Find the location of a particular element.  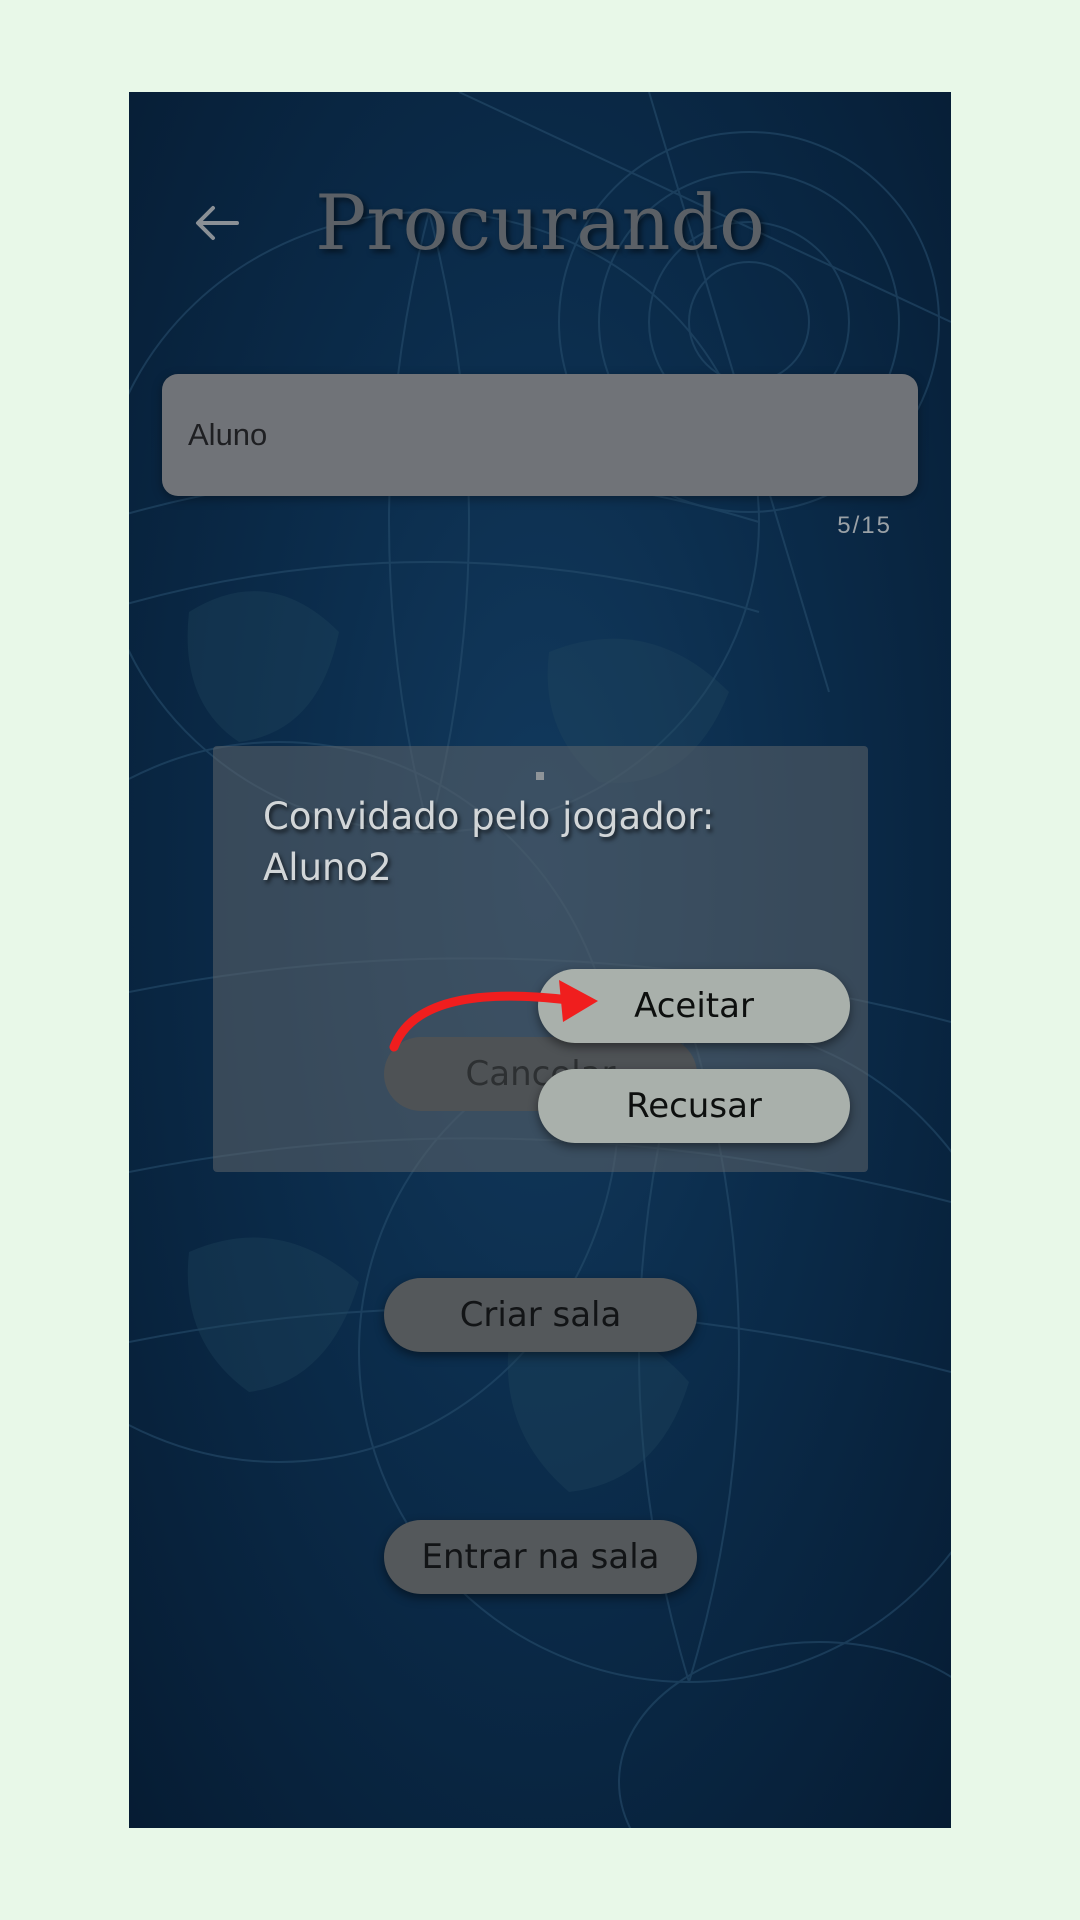

accept-button: Aceitar is located at coordinates (694, 1006).